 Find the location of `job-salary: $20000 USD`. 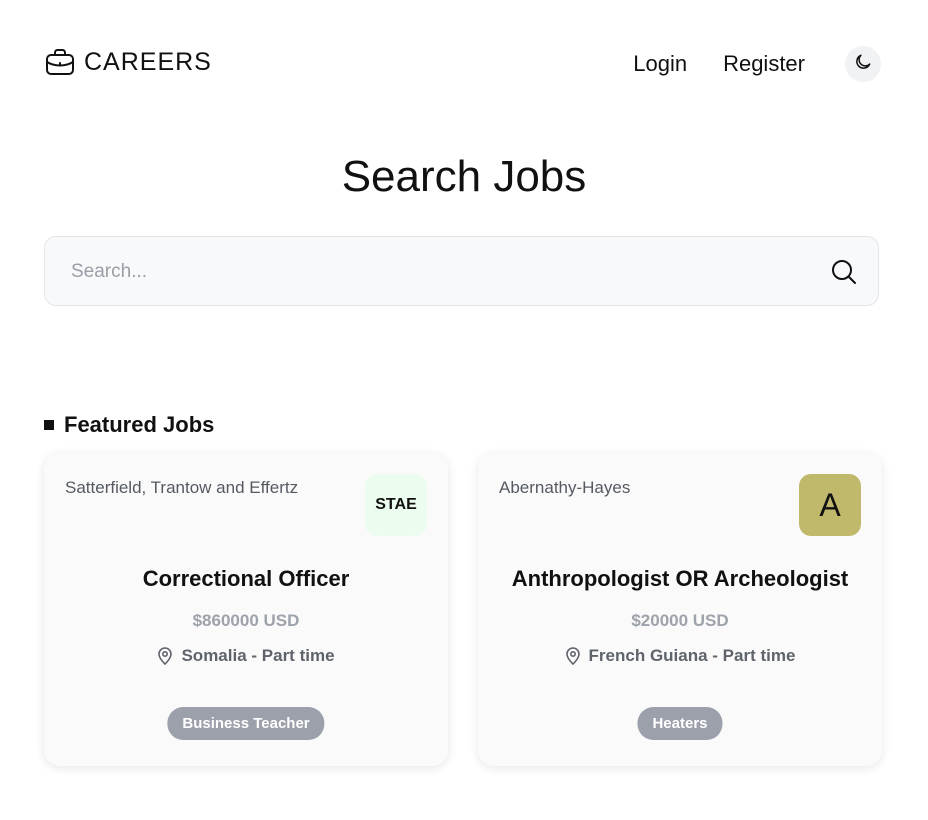

job-salary: $20000 USD is located at coordinates (680, 620).